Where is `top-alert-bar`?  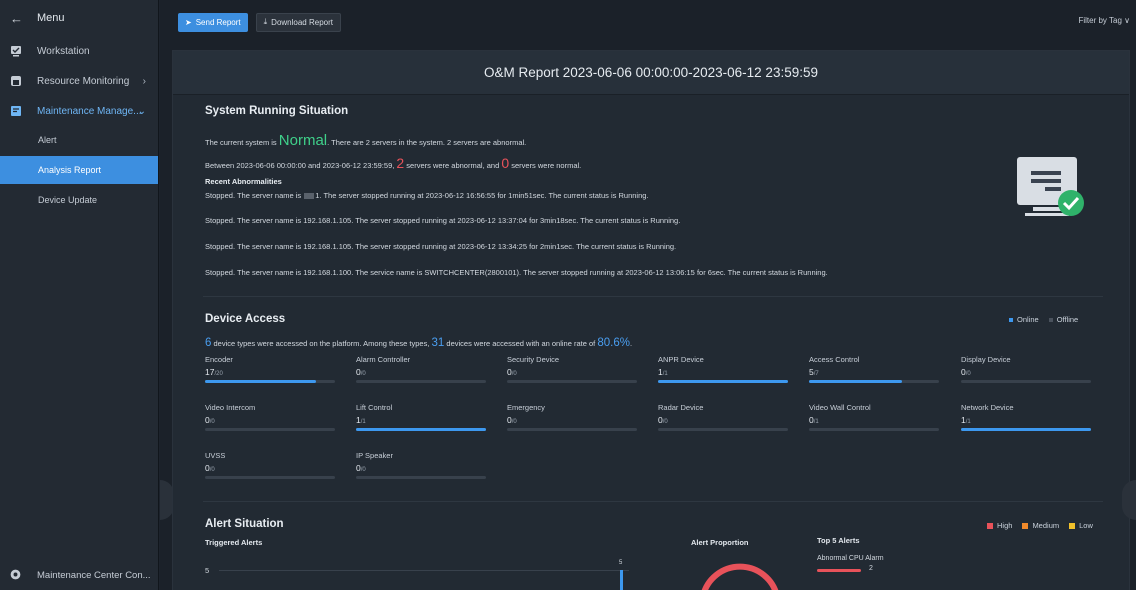 top-alert-bar is located at coordinates (839, 570).